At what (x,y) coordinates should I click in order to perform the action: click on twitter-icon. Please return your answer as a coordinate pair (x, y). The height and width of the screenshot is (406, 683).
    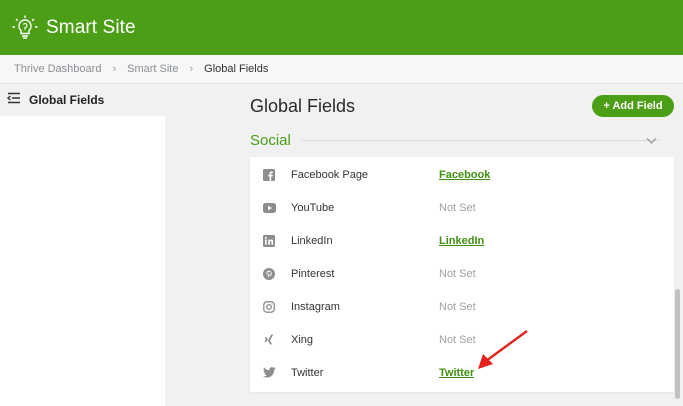
    Looking at the image, I should click on (269, 373).